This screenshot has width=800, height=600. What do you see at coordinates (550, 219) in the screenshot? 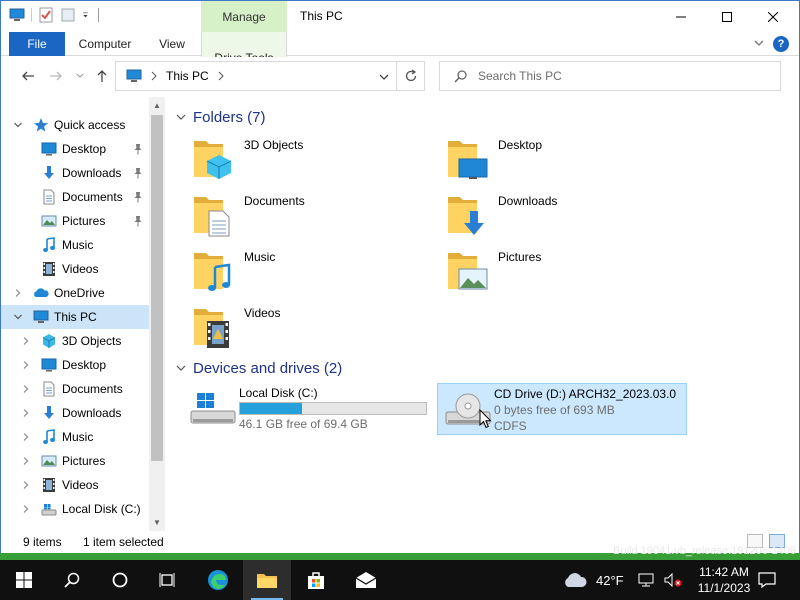
I see `folder-tile-downloads: Downloads` at bounding box center [550, 219].